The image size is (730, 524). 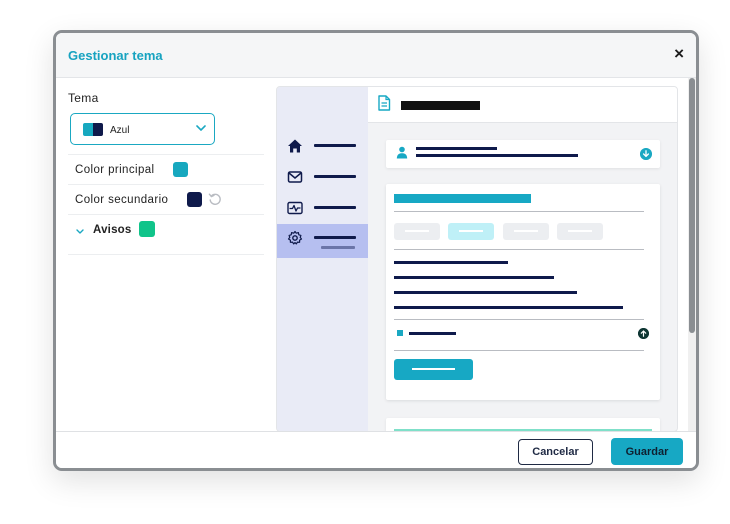 What do you see at coordinates (523, 424) in the screenshot?
I see `preview-alert-card` at bounding box center [523, 424].